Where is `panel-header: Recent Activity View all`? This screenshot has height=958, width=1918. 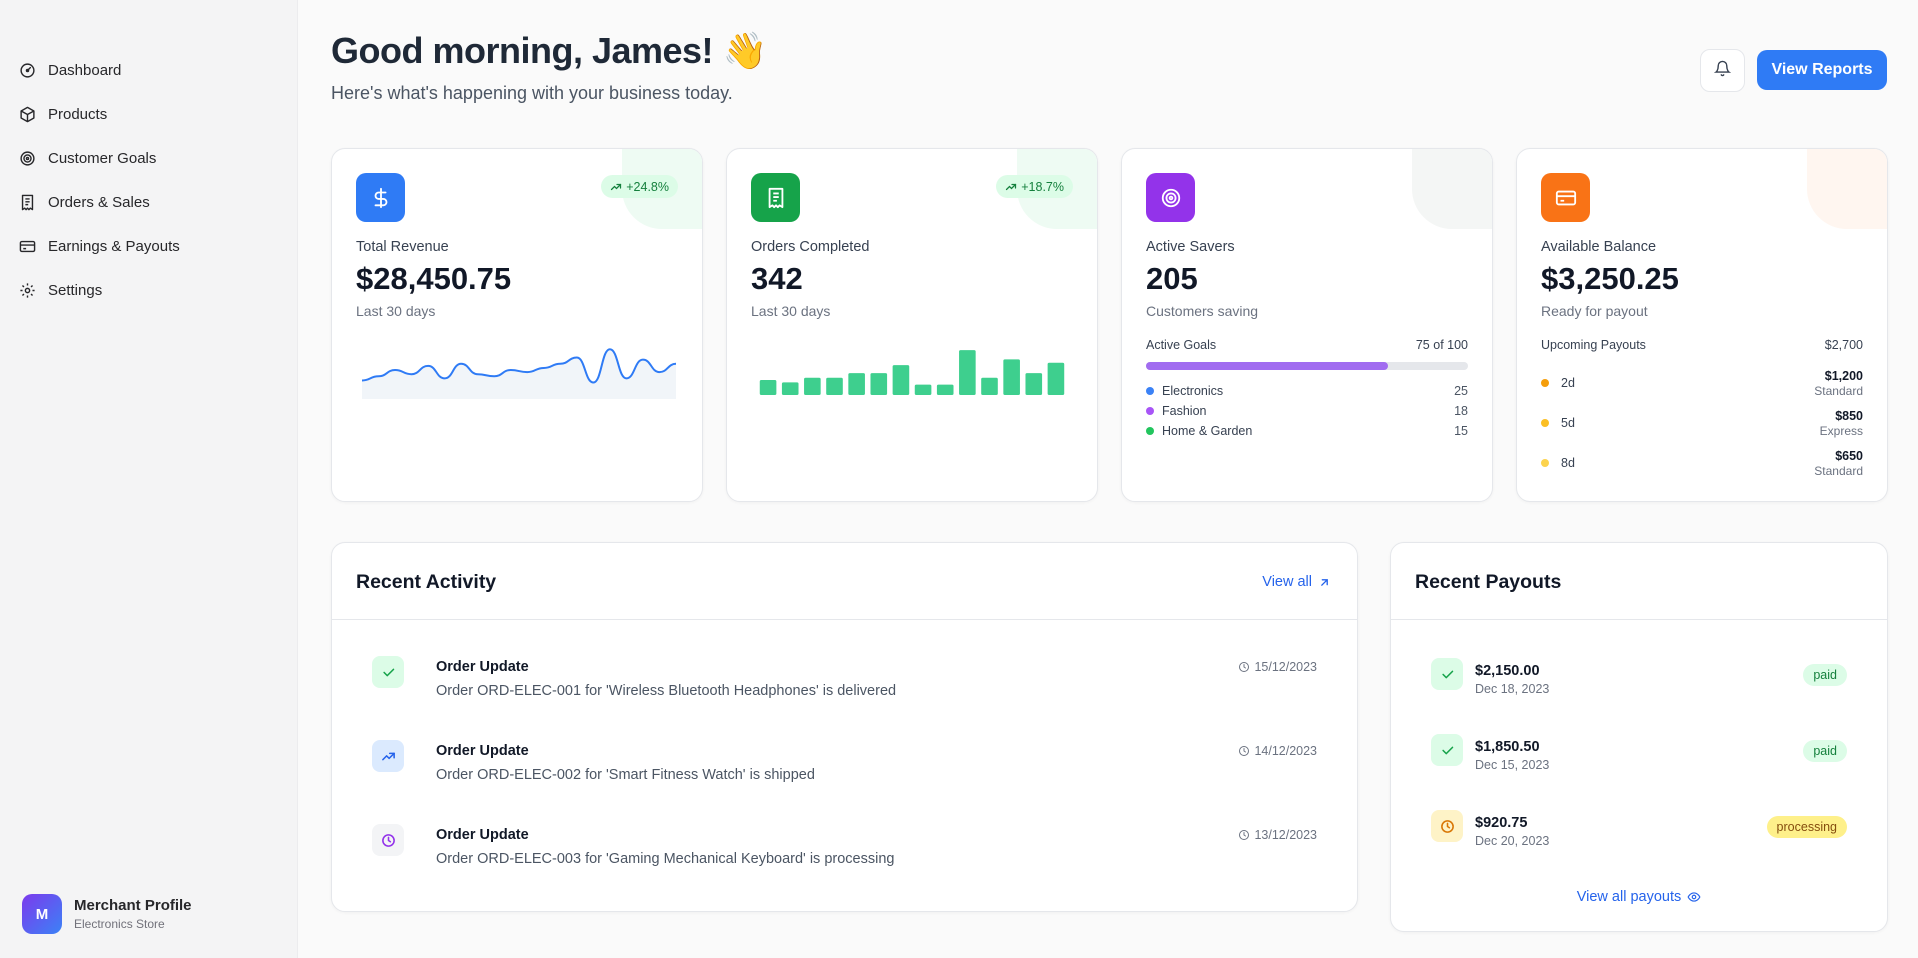 panel-header: Recent Activity View all is located at coordinates (844, 581).